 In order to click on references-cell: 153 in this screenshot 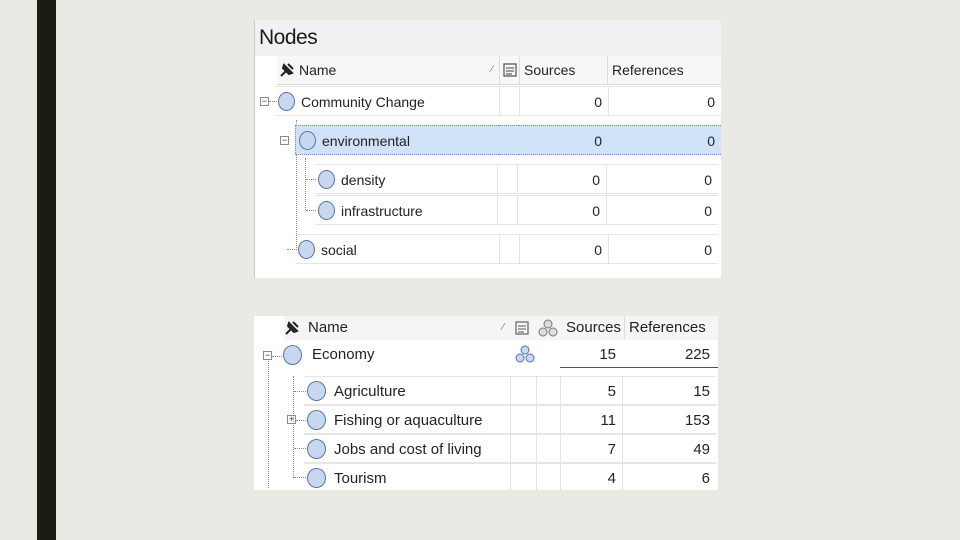, I will do `click(669, 419)`.